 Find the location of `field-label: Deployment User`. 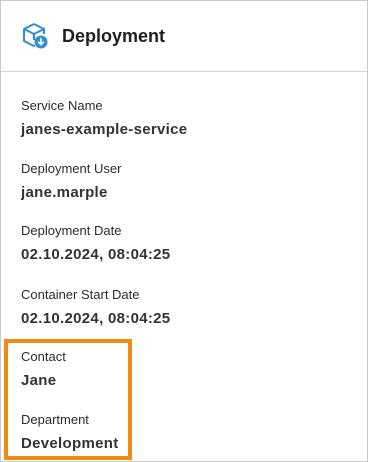

field-label: Deployment User is located at coordinates (71, 168).